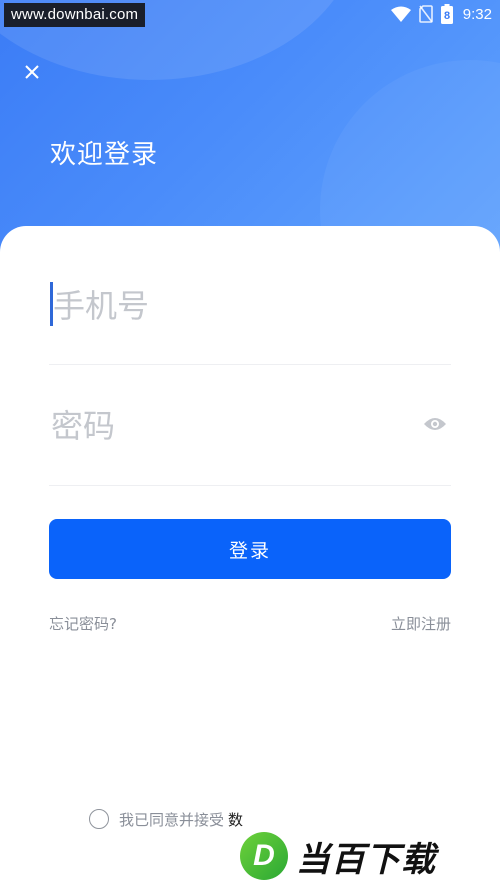 This screenshot has width=500, height=888. What do you see at coordinates (400, 14) in the screenshot?
I see `wifi-icon` at bounding box center [400, 14].